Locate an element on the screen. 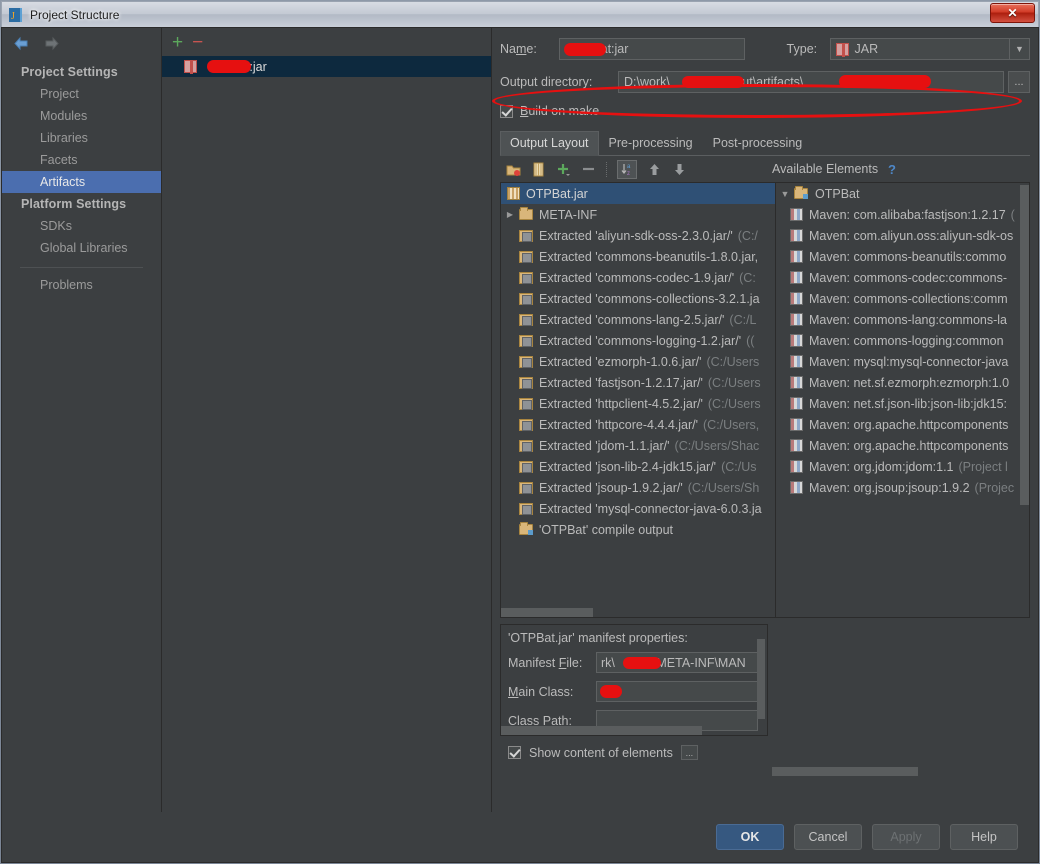 This screenshot has width=1040, height=864. tree-row: Maven: commons-codec:commons- is located at coordinates (902, 277).